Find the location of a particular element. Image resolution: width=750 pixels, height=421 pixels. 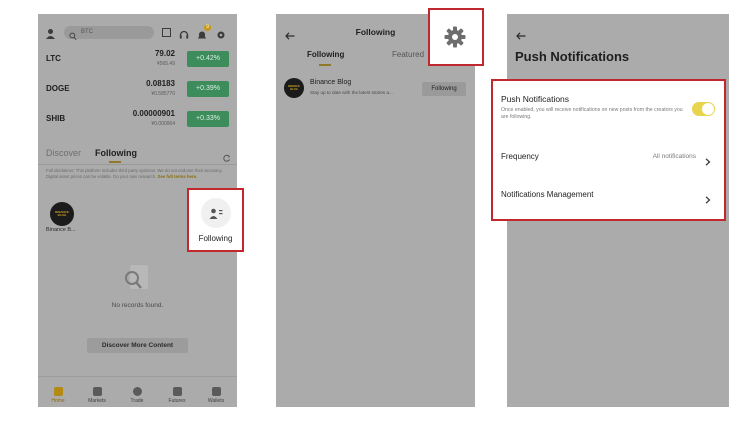

coin-price-cny: ¥0.585770 is located at coordinates (163, 94).